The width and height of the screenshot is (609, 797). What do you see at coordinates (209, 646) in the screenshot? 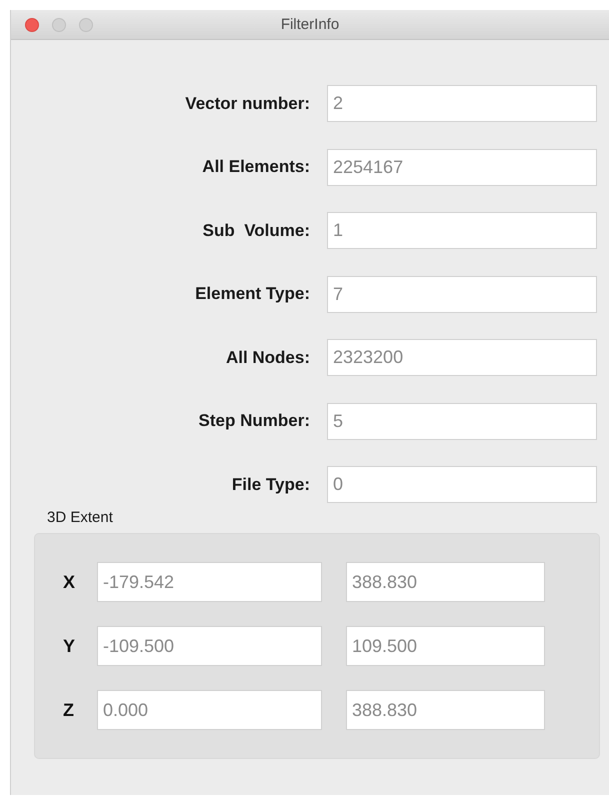
I see `input-field: -109.500` at bounding box center [209, 646].